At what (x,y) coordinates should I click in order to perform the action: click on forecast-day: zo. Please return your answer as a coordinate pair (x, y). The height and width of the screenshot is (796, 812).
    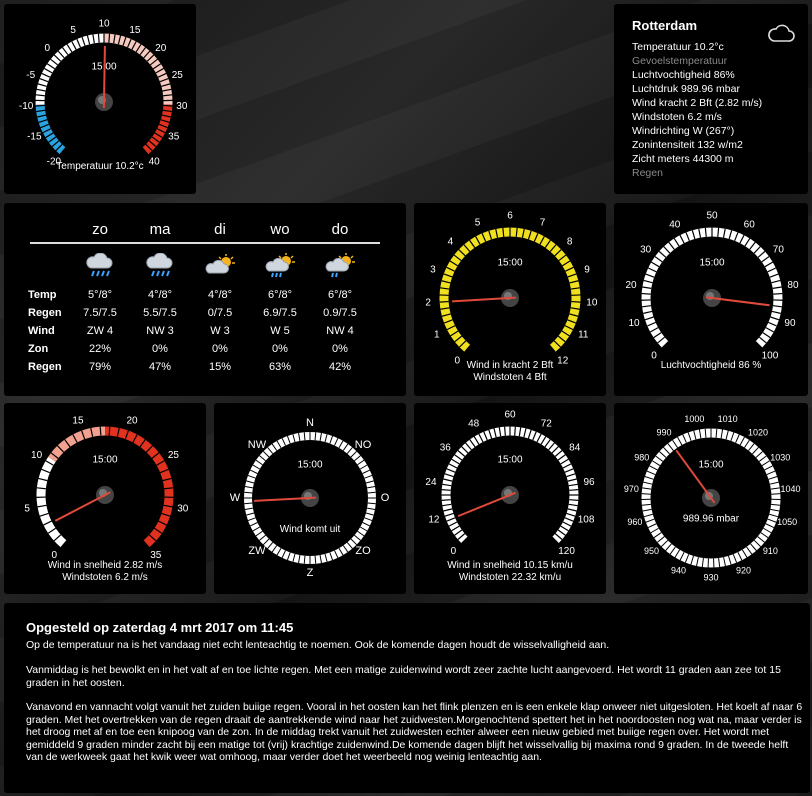
    Looking at the image, I should click on (100, 229).